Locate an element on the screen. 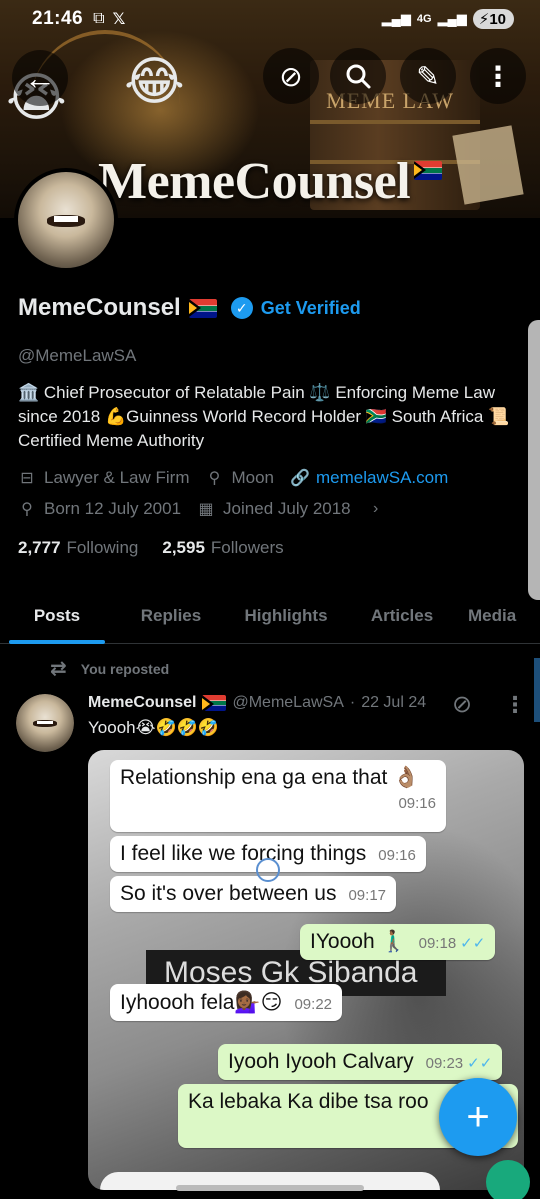 Image resolution: width=540 pixels, height=1199 pixels. pencil-icon: ✎ is located at coordinates (428, 76).